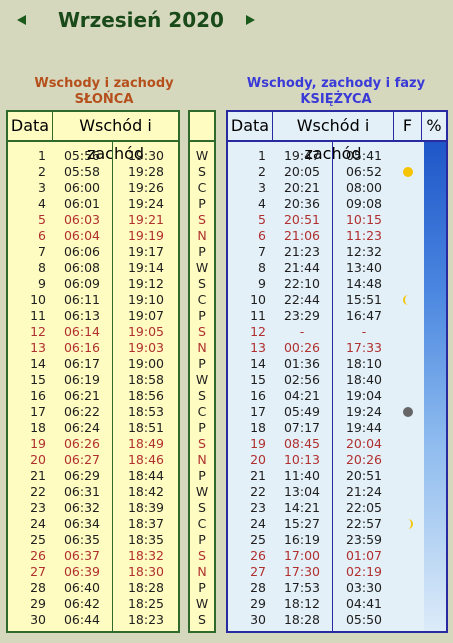 This screenshot has width=453, height=643. Describe the element at coordinates (146, 523) in the screenshot. I see `sunset-time: 18:37` at that location.